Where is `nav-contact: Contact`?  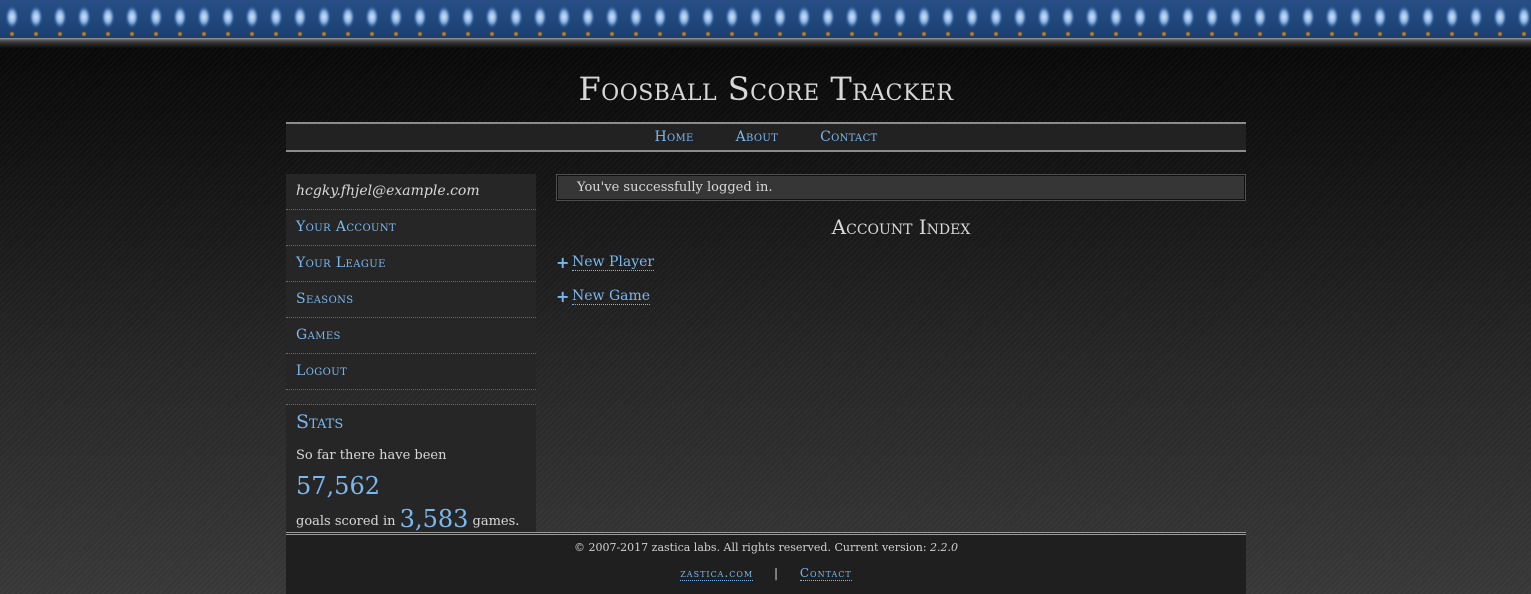 nav-contact: Contact is located at coordinates (848, 137).